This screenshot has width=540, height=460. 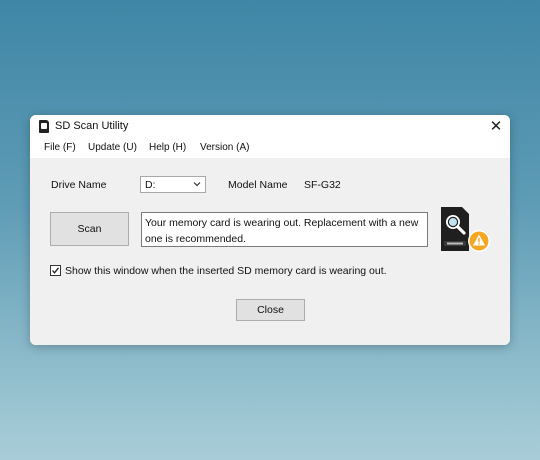 I want to click on model-name-label: Model Name, so click(x=258, y=185).